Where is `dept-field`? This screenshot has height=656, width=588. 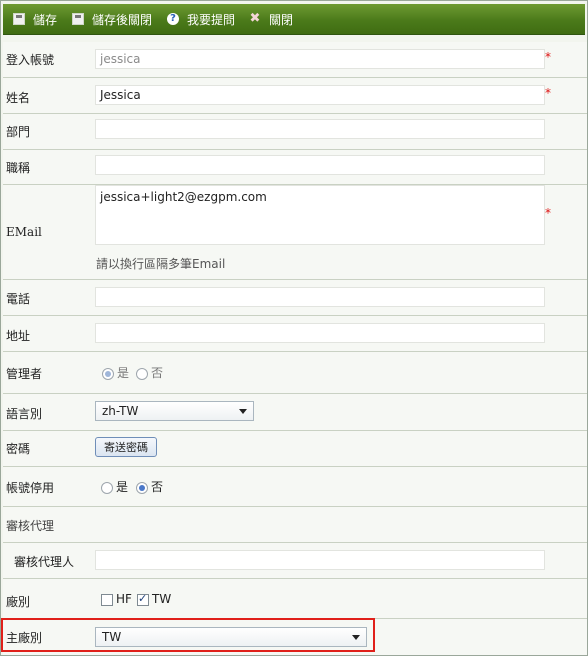
dept-field is located at coordinates (320, 129).